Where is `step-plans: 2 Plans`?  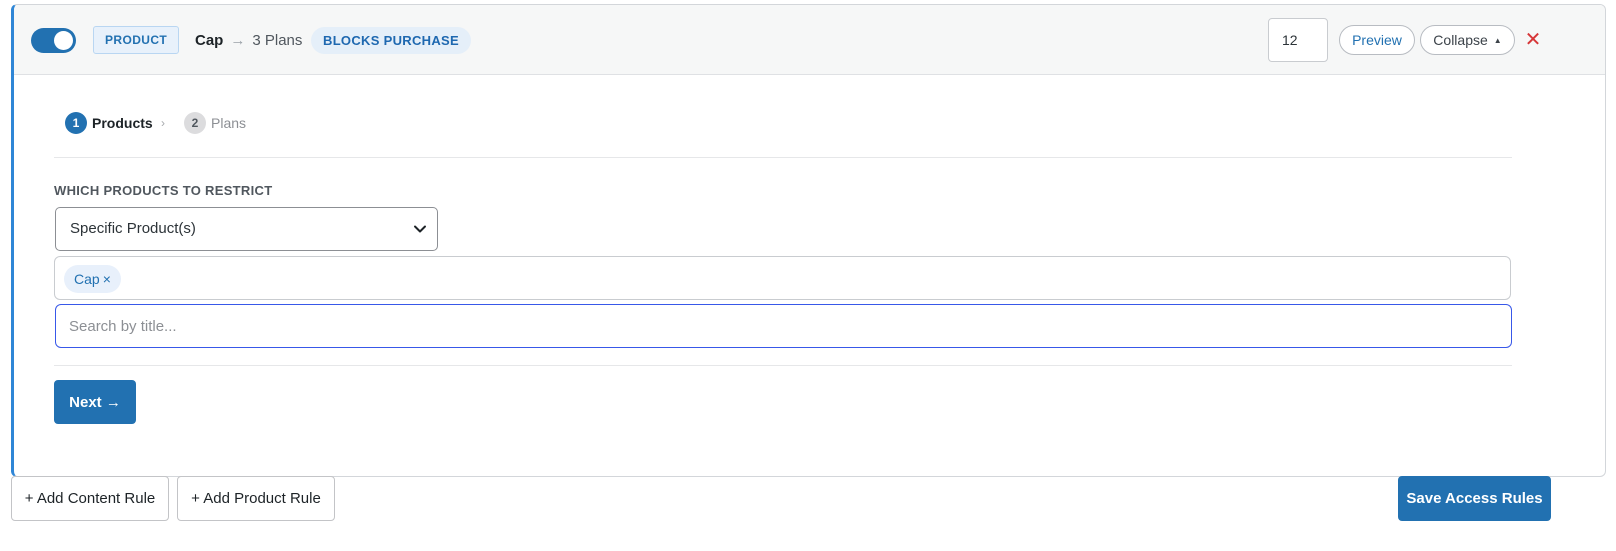 step-plans: 2 Plans is located at coordinates (215, 123).